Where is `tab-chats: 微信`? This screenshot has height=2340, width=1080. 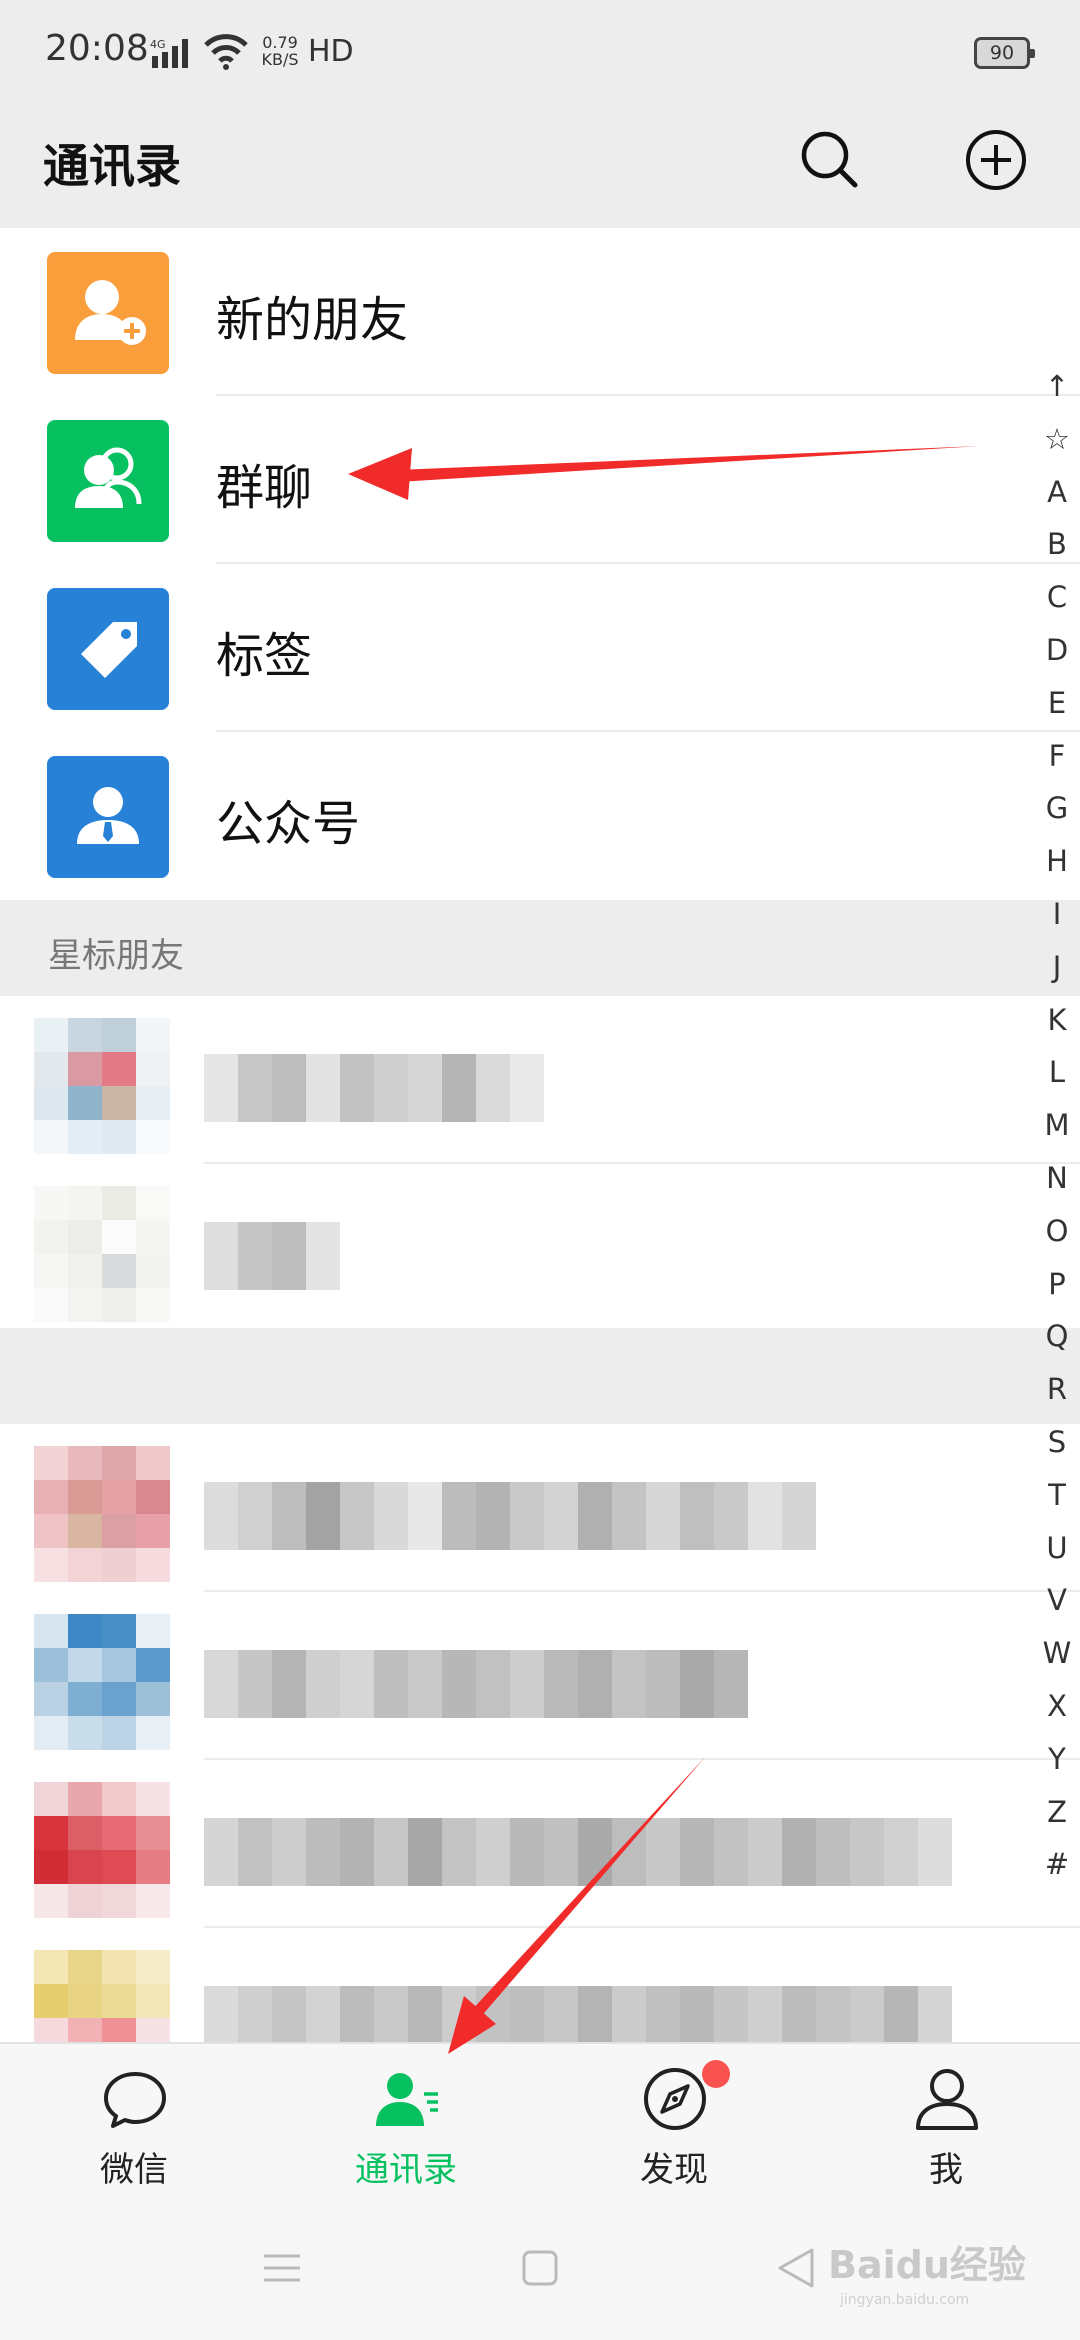
tab-chats: 微信 is located at coordinates (134, 2122).